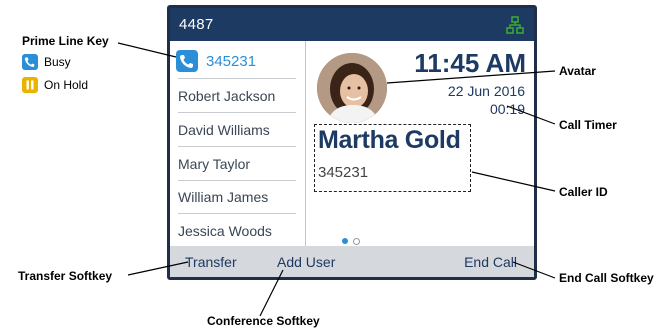  What do you see at coordinates (57, 62) in the screenshot?
I see `busy-label: Busy` at bounding box center [57, 62].